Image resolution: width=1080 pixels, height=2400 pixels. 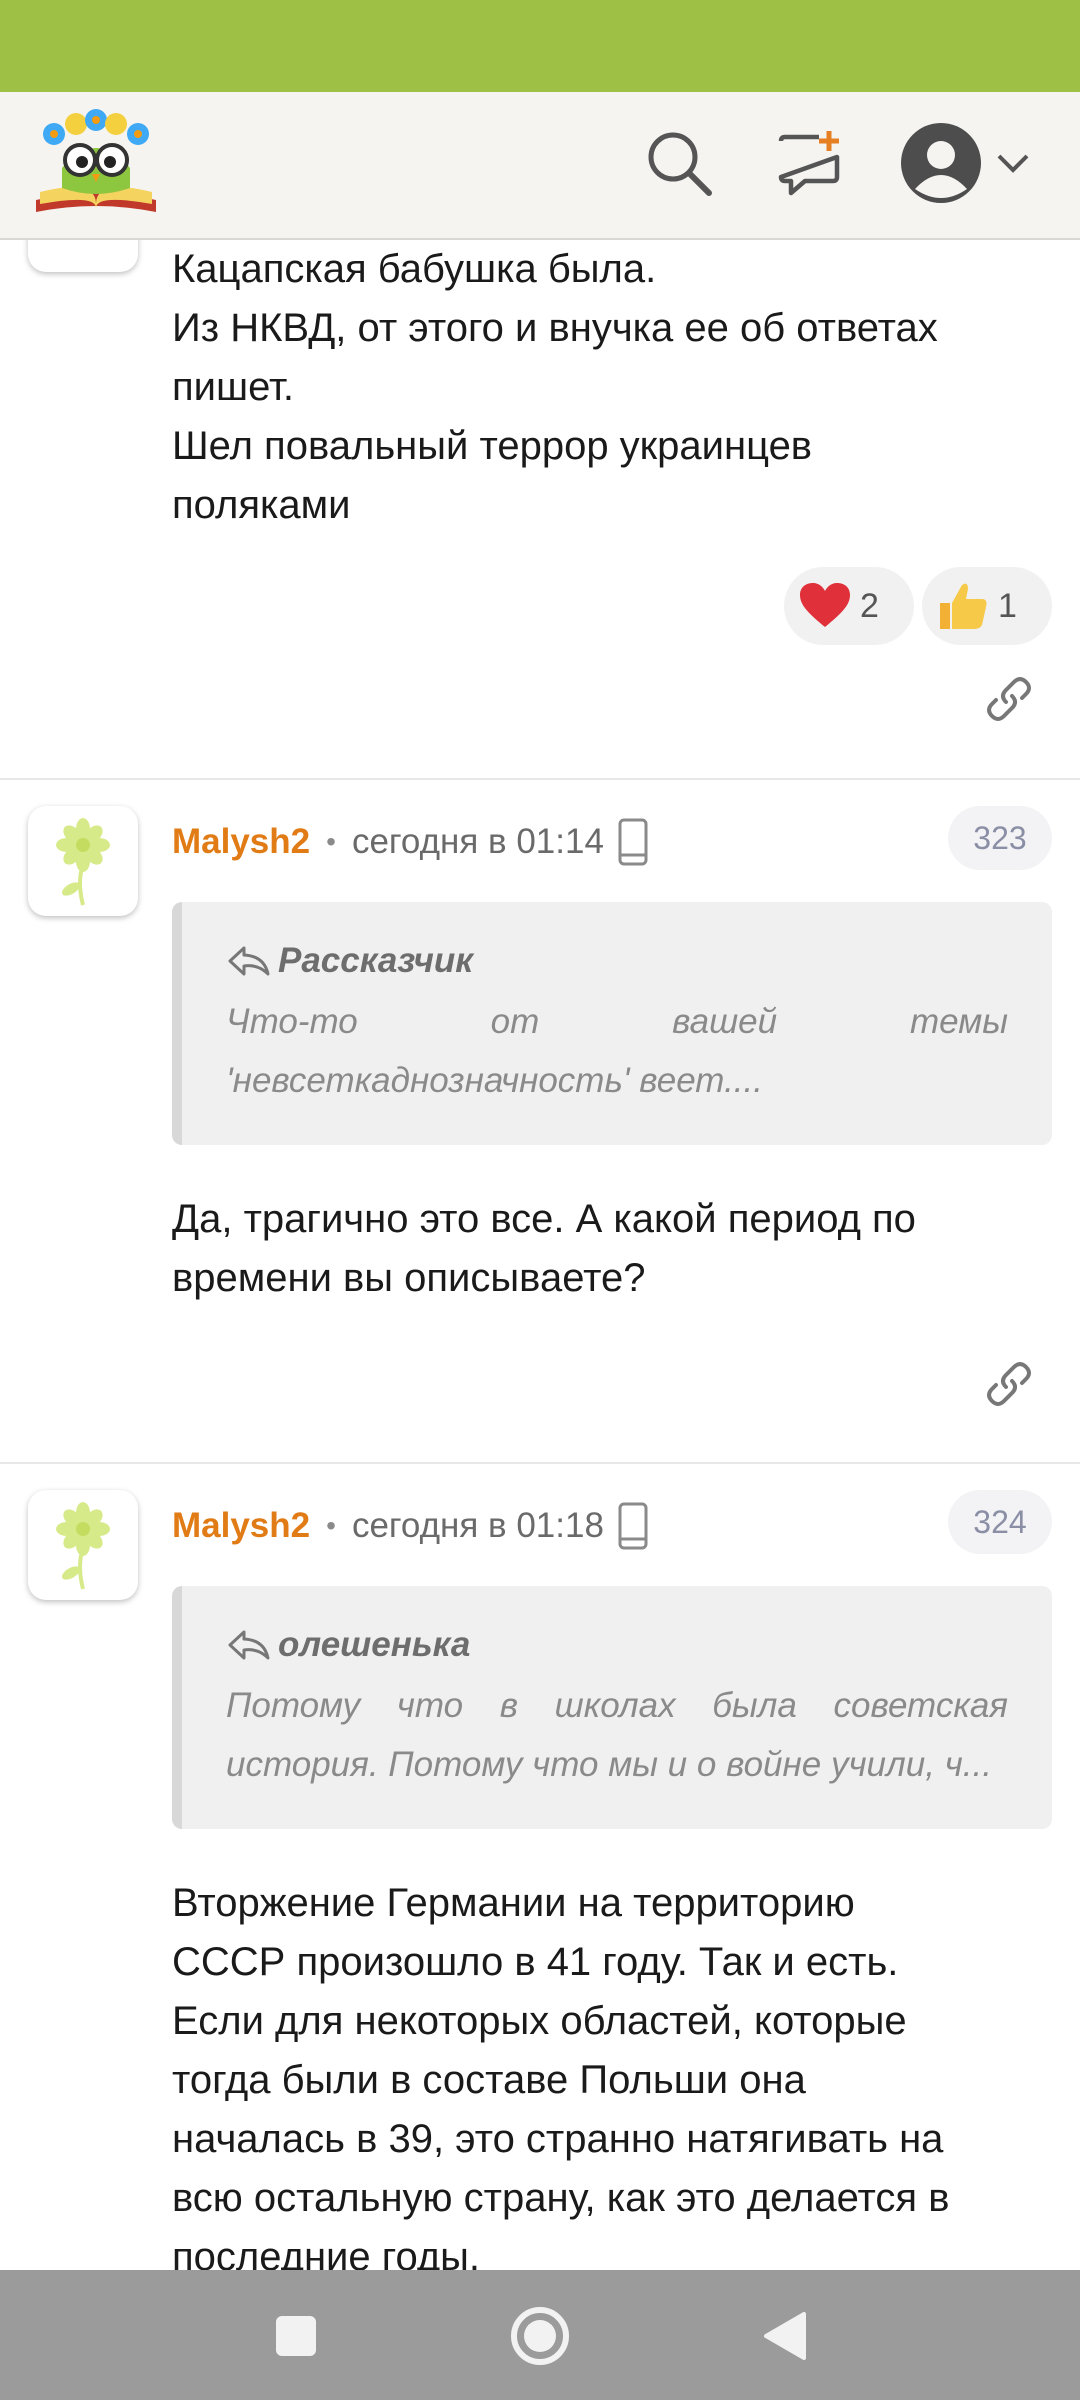 What do you see at coordinates (561, 2198) in the screenshot?
I see `comment-line: всю остальную страну, как это делается в` at bounding box center [561, 2198].